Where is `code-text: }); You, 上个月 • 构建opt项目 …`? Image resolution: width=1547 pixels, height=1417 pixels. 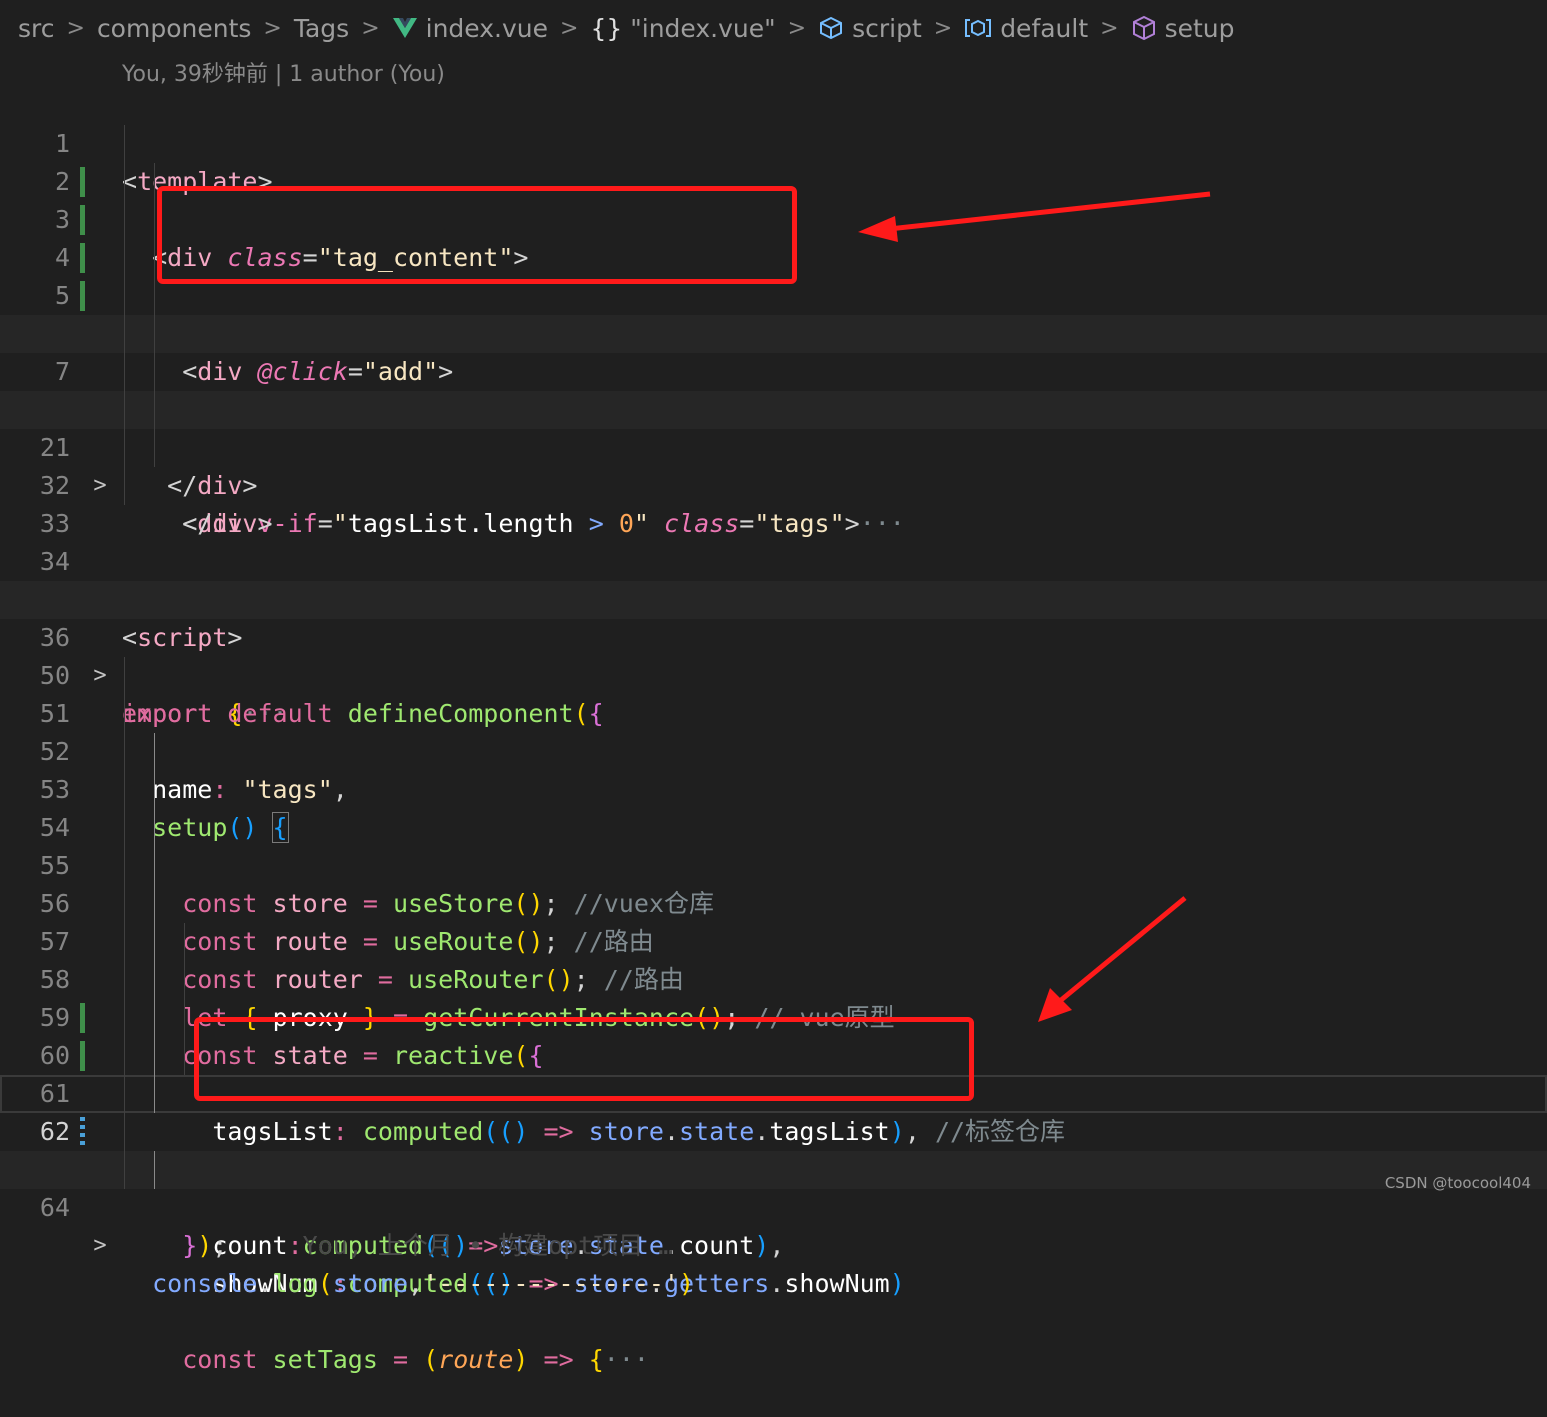 code-text: }); You, 上个月 • 构建opt项目 … is located at coordinates (428, 1245).